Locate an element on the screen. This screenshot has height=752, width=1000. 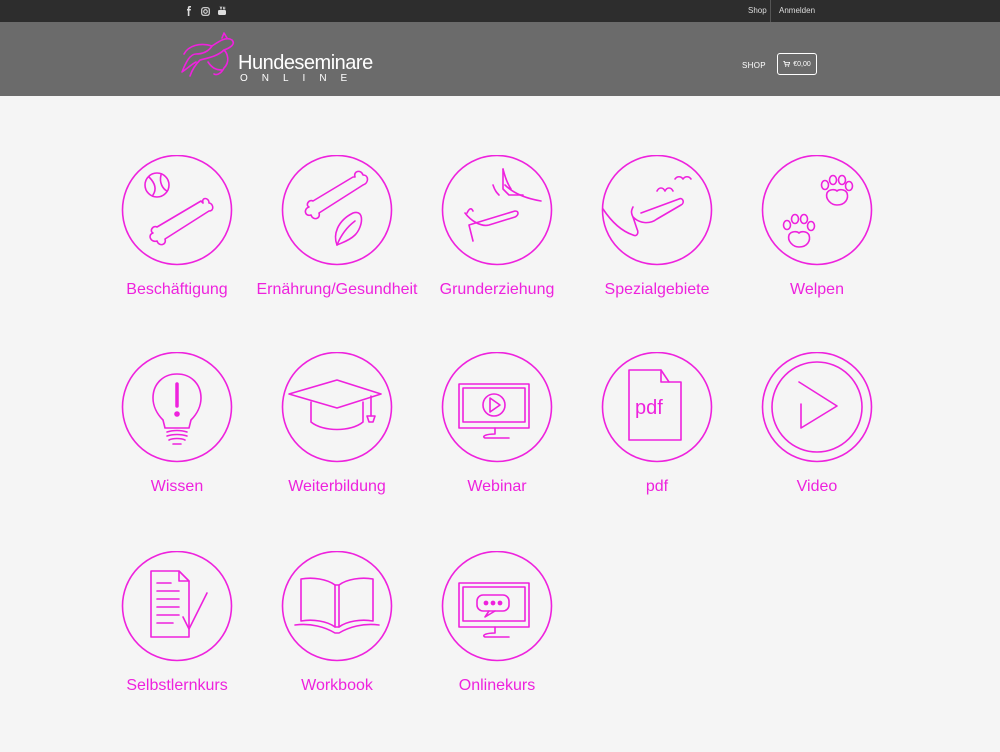
category-label: Weiterbildung is located at coordinates (337, 486).